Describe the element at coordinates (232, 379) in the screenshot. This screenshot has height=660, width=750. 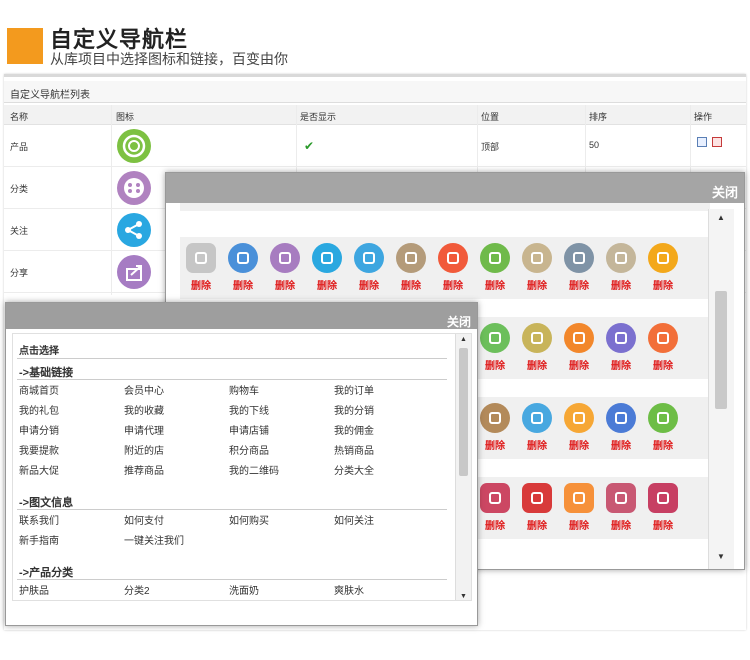
I see `divider` at that location.